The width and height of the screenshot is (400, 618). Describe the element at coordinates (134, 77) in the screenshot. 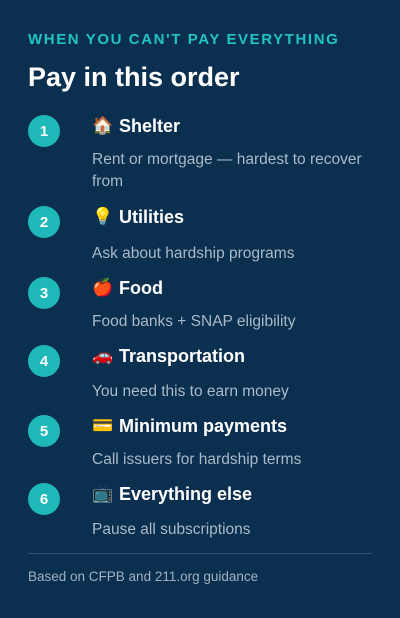

I see `page-title: Pay in this order` at that location.